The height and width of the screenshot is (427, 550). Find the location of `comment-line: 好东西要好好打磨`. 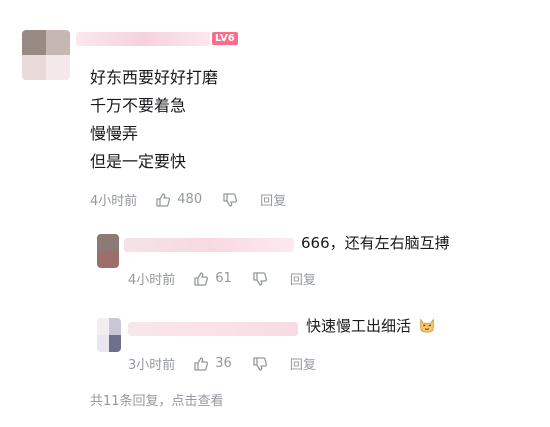

comment-line: 好东西要好好打磨 is located at coordinates (154, 77).